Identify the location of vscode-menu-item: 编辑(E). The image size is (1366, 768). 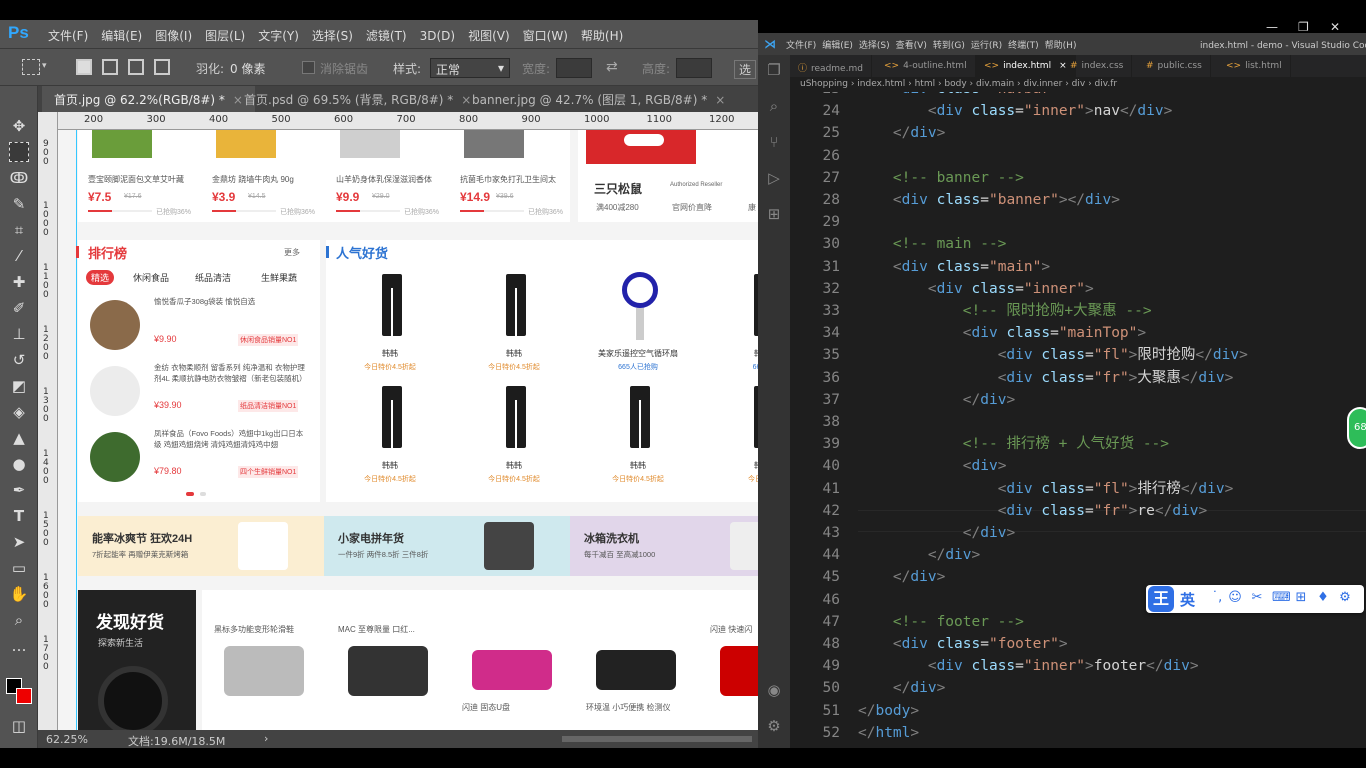
(837, 46).